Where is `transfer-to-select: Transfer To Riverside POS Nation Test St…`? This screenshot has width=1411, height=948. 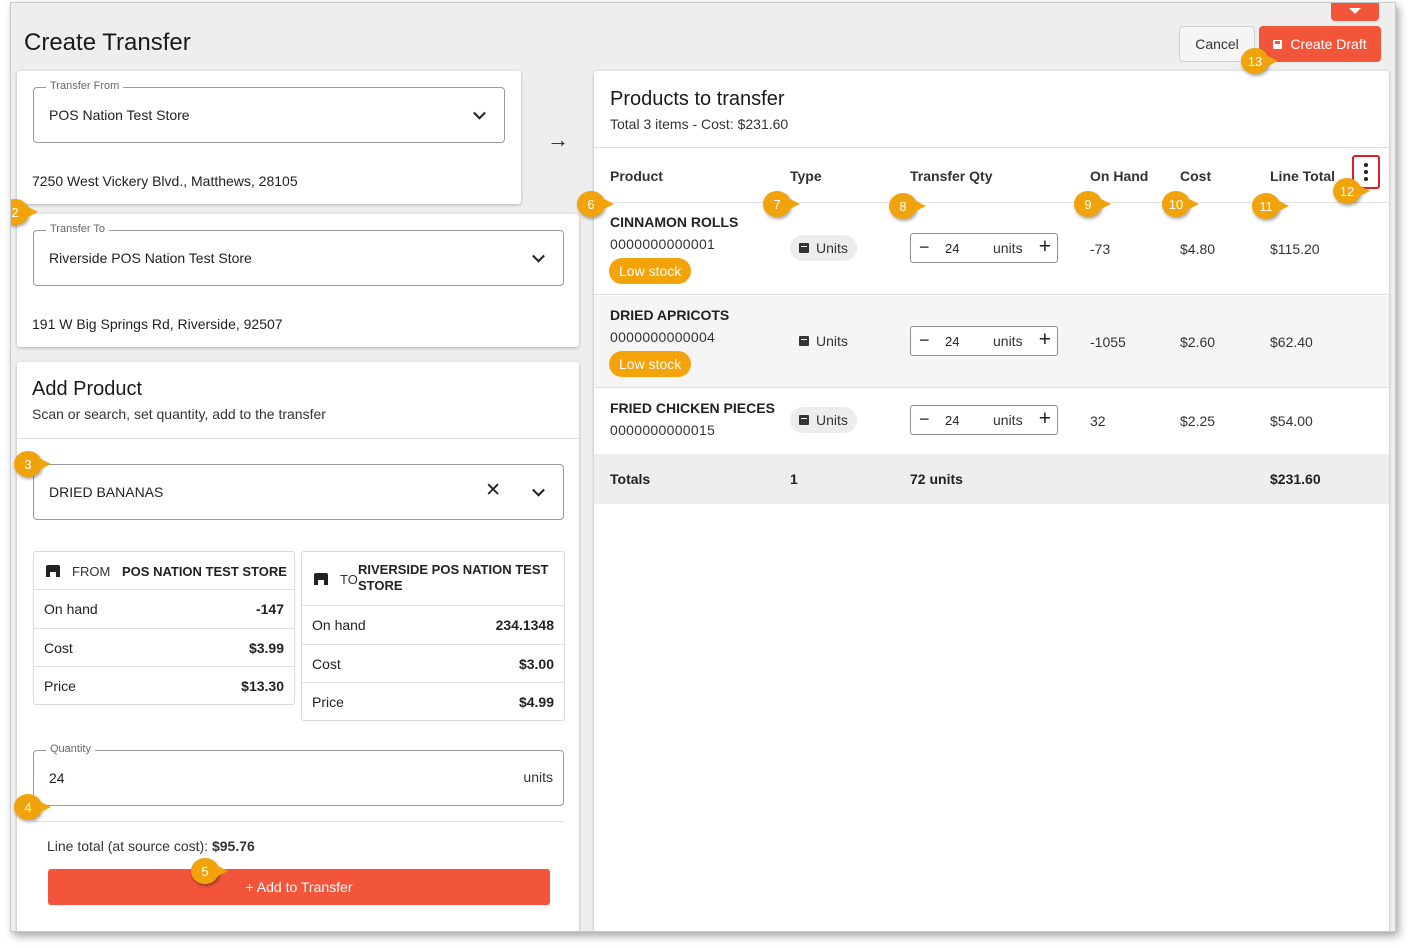
transfer-to-select: Transfer To Riverside POS Nation Test St… is located at coordinates (298, 254).